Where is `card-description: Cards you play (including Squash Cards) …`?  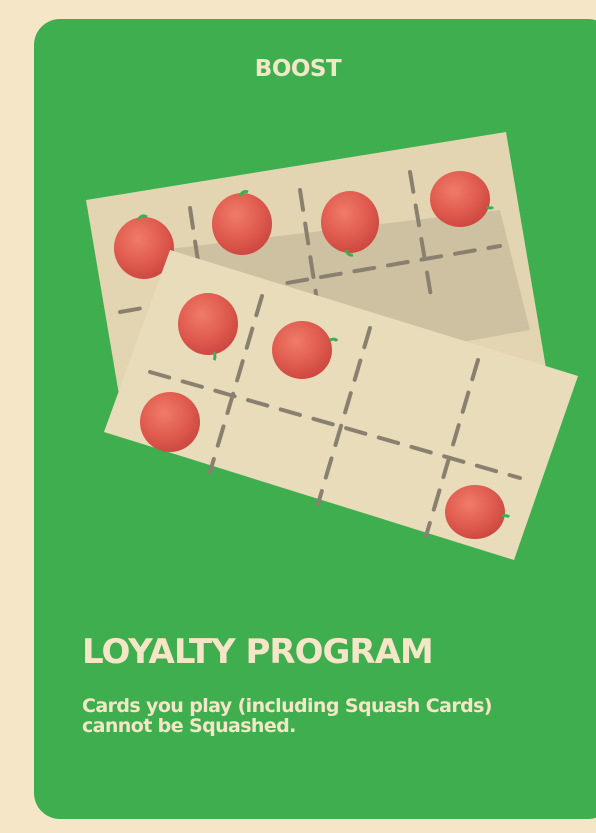
card-description: Cards you play (including Squash Cards) … is located at coordinates (287, 716).